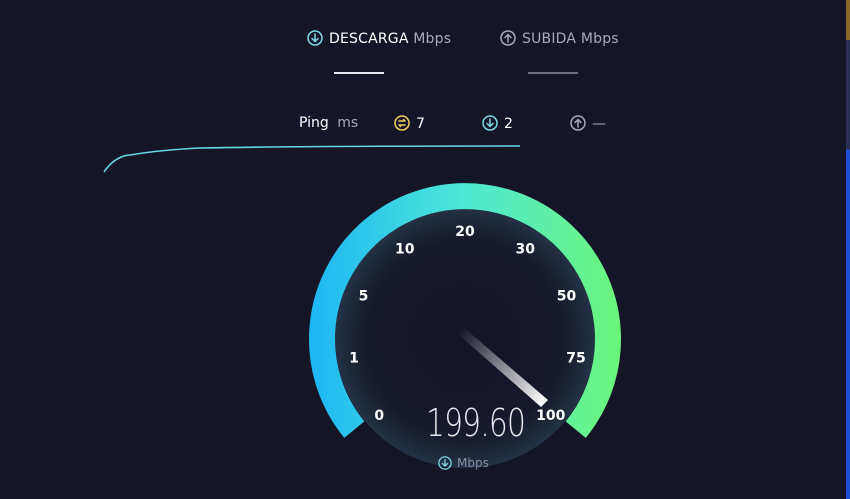  Describe the element at coordinates (575, 359) in the screenshot. I see `gauge-scale-label-75: 75` at that location.